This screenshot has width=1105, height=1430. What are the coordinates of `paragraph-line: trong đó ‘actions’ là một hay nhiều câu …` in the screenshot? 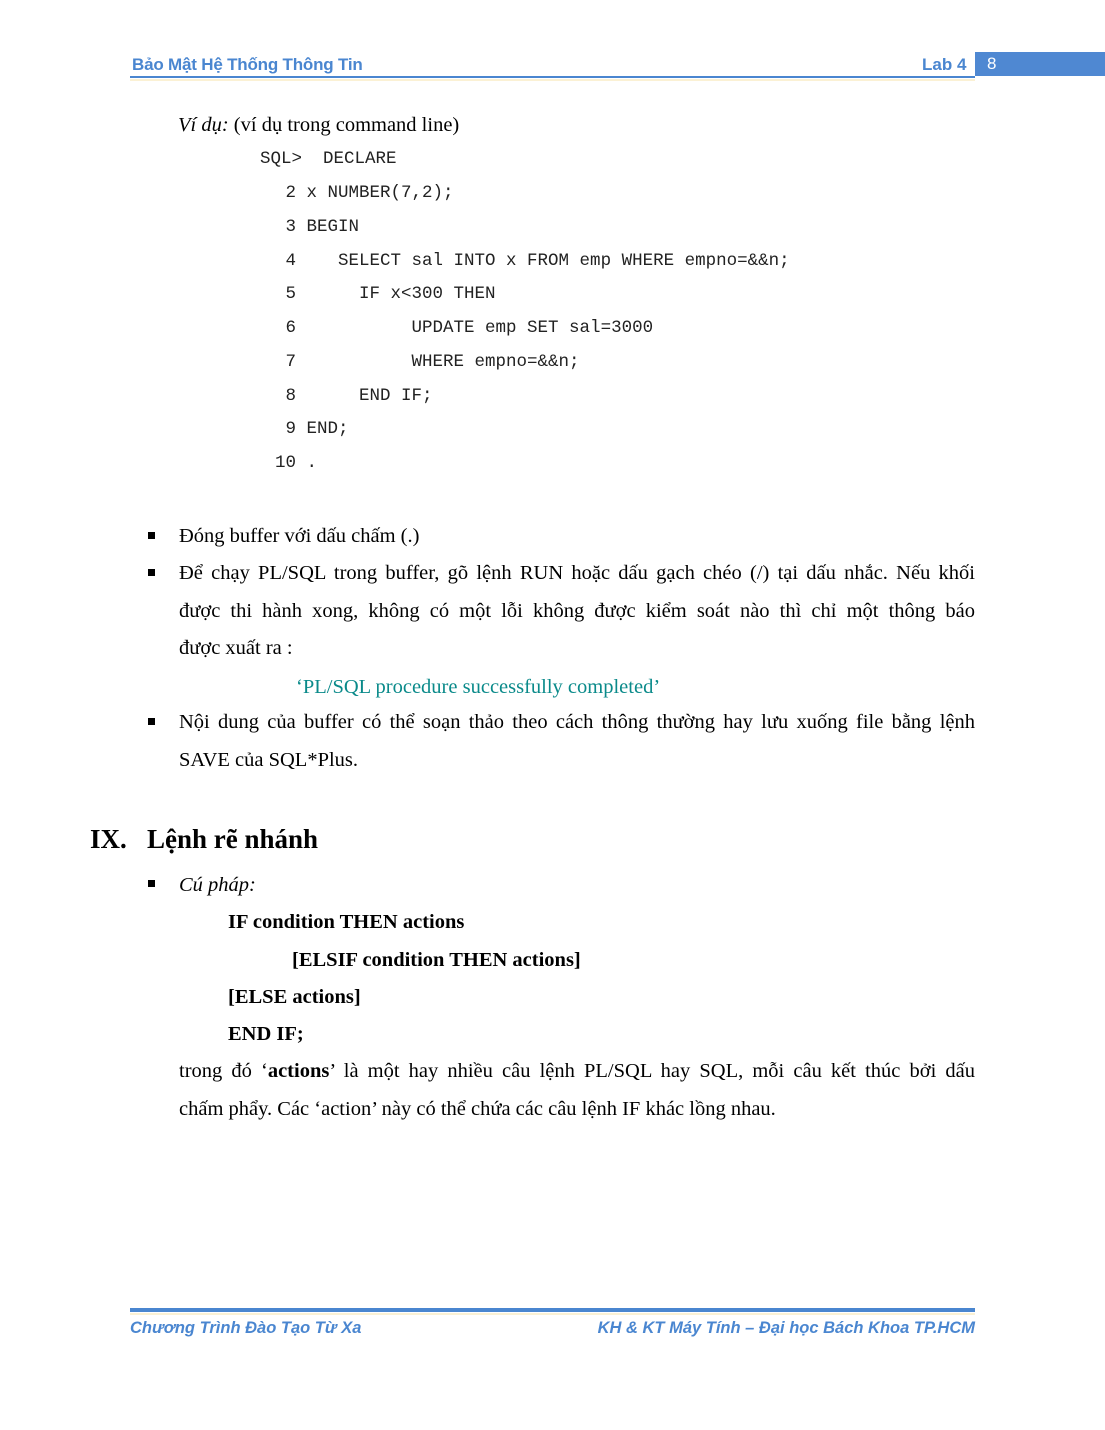 It's located at (577, 1072).